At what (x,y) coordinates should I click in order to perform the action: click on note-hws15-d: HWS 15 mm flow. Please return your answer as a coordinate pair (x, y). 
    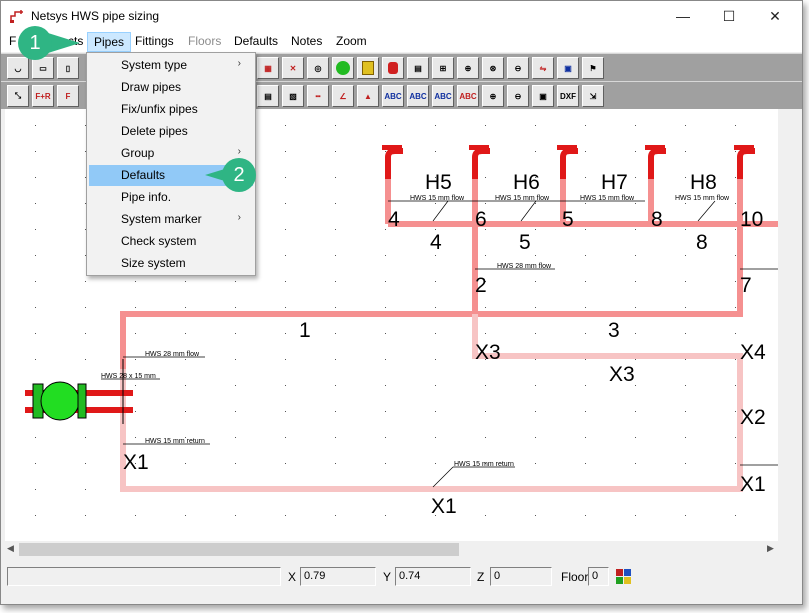
    Looking at the image, I should click on (702, 198).